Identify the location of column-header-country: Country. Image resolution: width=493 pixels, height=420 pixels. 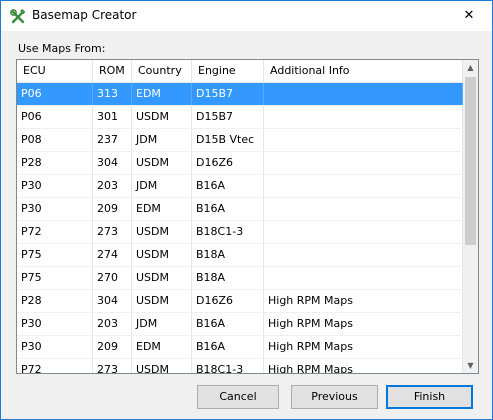
(162, 71).